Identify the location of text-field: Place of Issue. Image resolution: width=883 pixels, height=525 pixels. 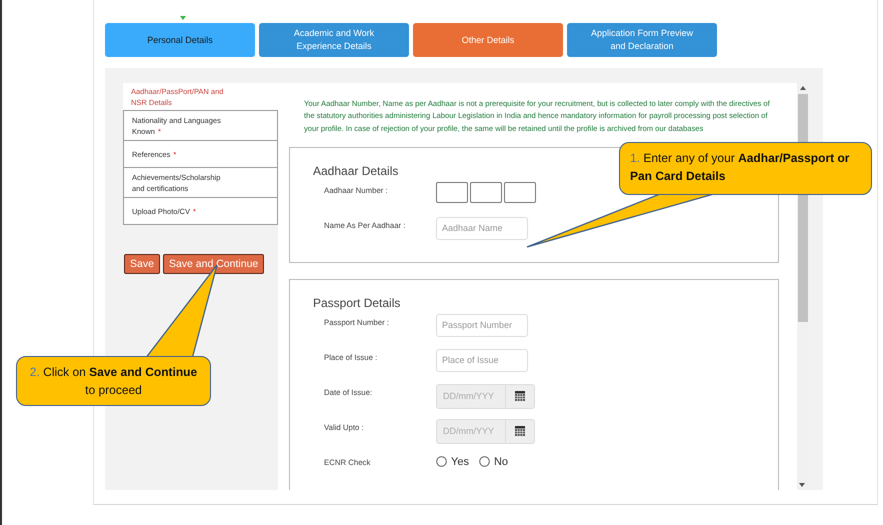
(482, 360).